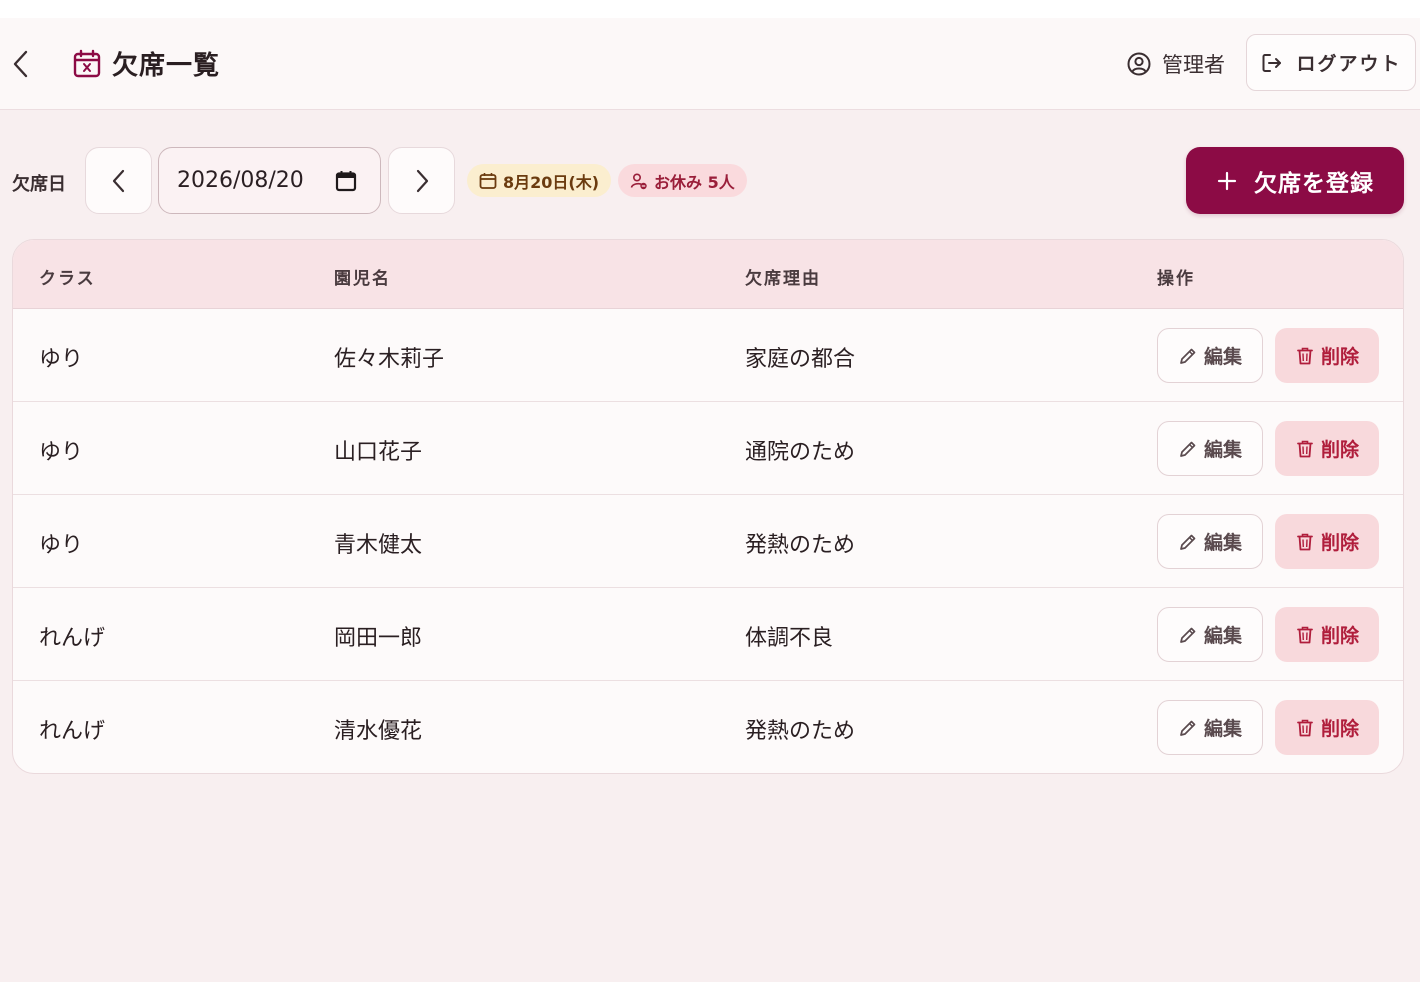 This screenshot has height=982, width=1420. What do you see at coordinates (389, 359) in the screenshot?
I see `cell-child-name: 佐々木莉子` at bounding box center [389, 359].